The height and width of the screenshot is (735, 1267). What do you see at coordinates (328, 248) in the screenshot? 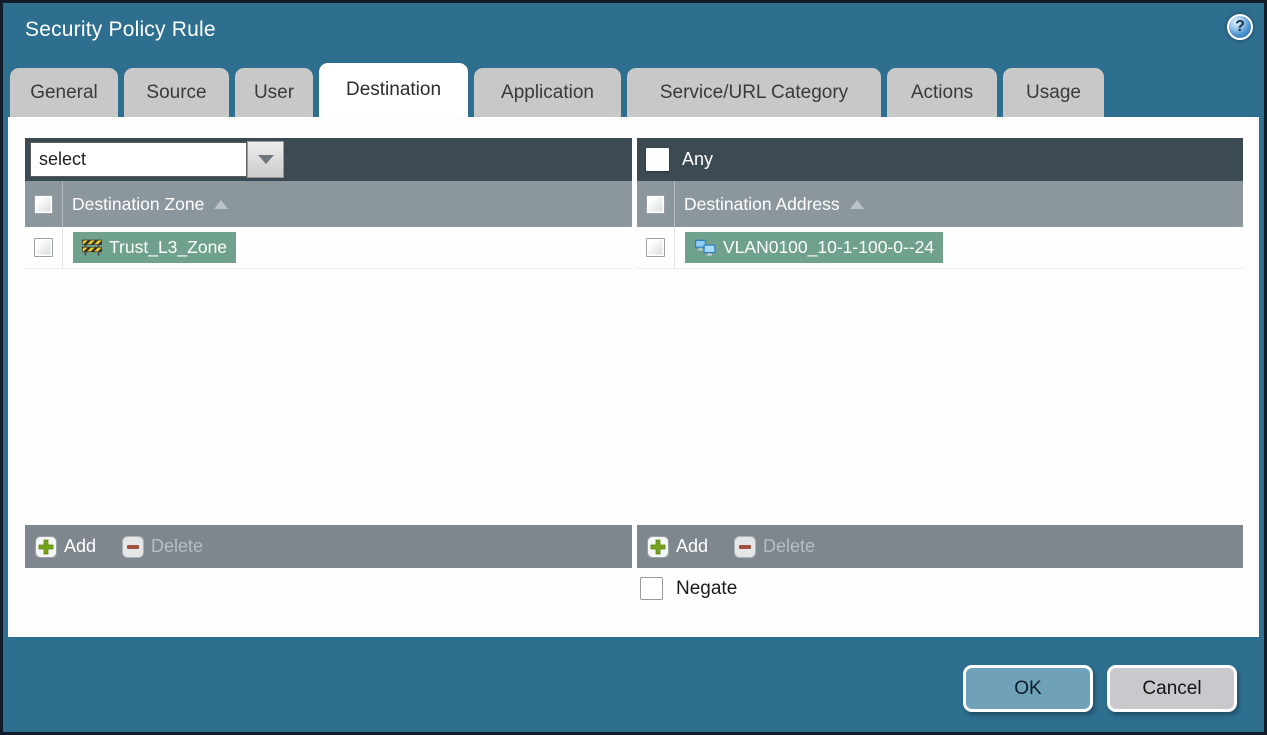
I see `zone-row: Trust_L3_Zone` at bounding box center [328, 248].